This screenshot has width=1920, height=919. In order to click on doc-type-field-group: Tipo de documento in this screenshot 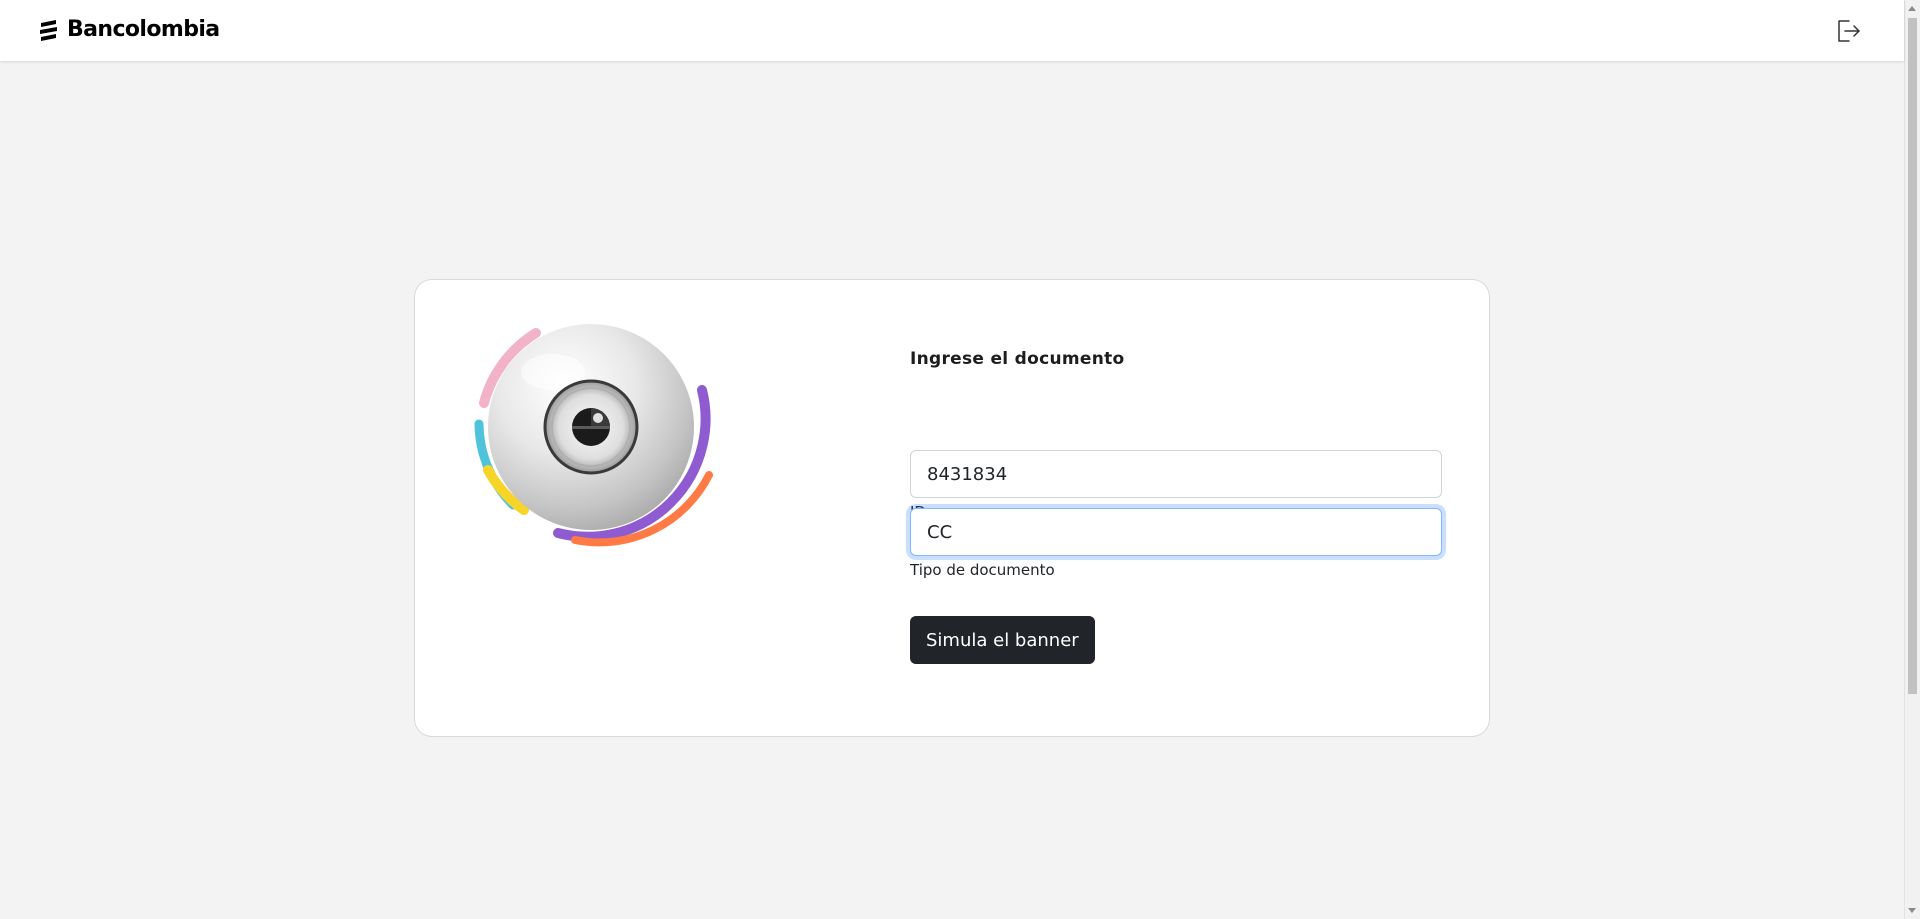, I will do `click(1176, 544)`.